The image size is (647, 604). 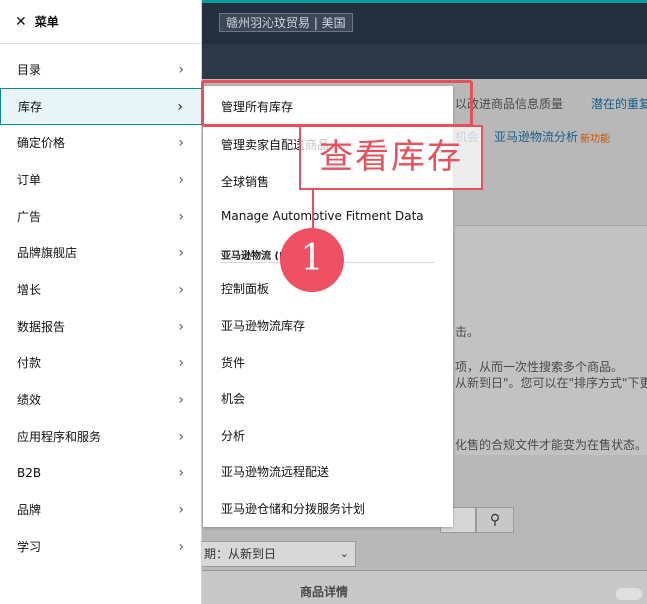 I want to click on menu-item-0: 目录 ›, so click(x=101, y=69).